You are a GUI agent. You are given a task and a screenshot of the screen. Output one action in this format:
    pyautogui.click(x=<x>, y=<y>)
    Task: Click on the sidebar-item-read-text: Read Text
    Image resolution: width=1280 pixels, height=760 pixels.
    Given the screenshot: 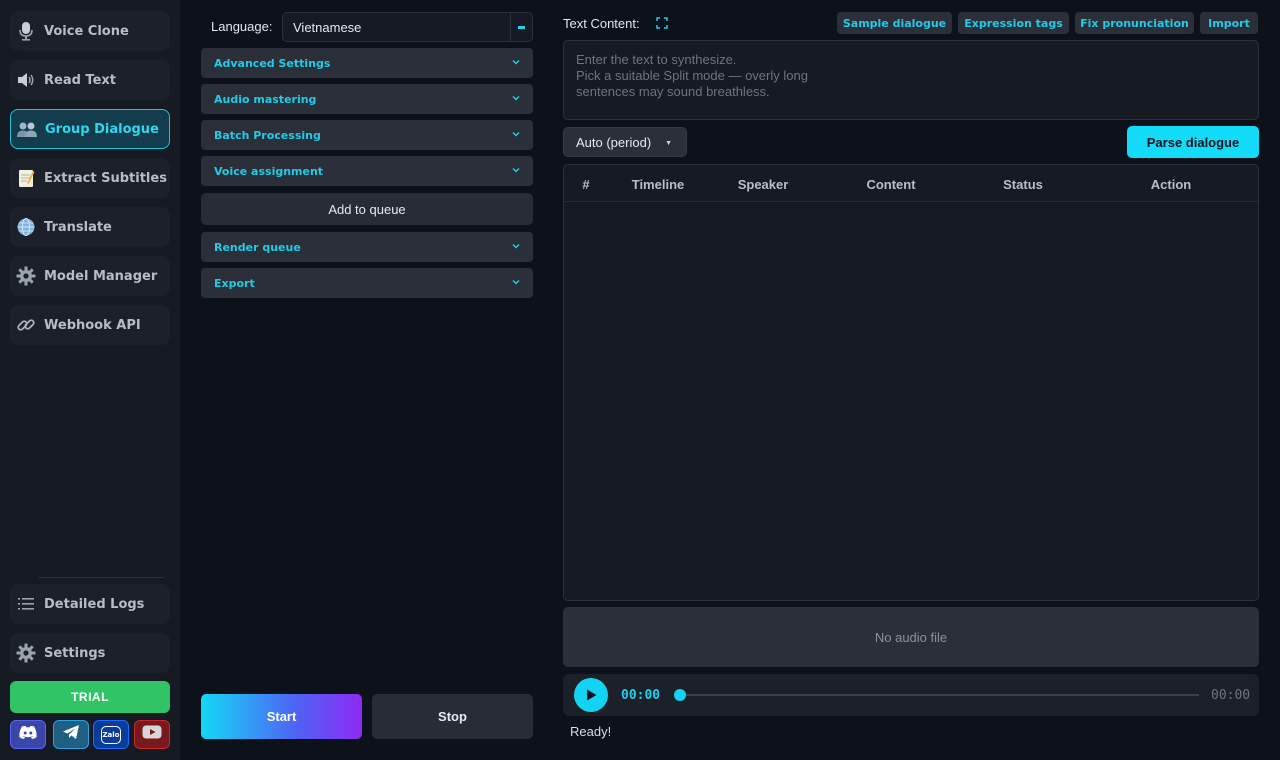 What is the action you would take?
    pyautogui.click(x=90, y=80)
    